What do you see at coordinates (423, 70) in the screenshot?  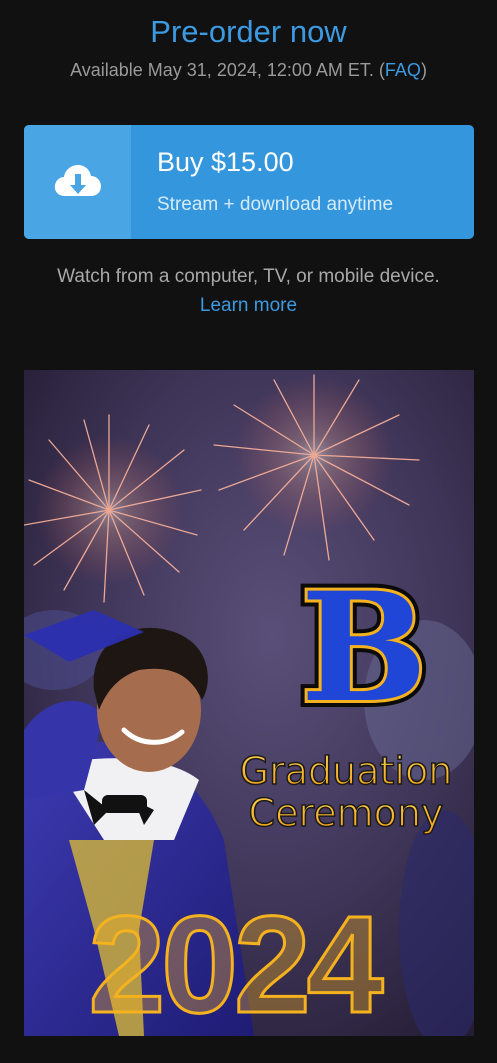 I see `availability-suffix: )` at bounding box center [423, 70].